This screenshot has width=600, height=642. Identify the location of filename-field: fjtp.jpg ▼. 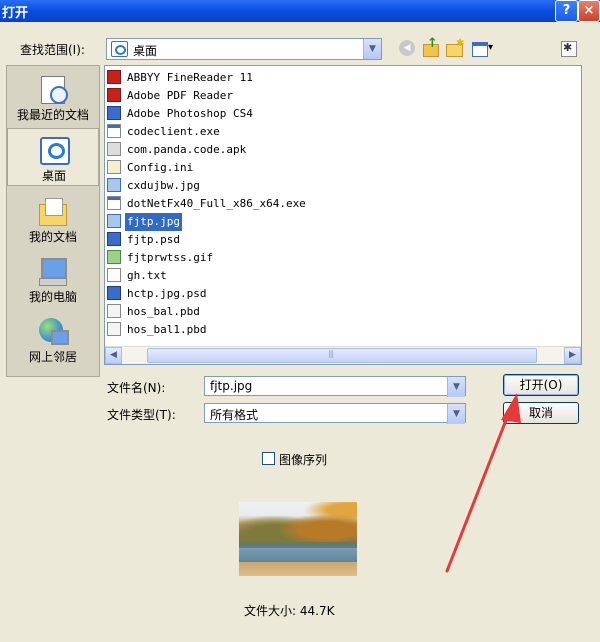
(335, 386).